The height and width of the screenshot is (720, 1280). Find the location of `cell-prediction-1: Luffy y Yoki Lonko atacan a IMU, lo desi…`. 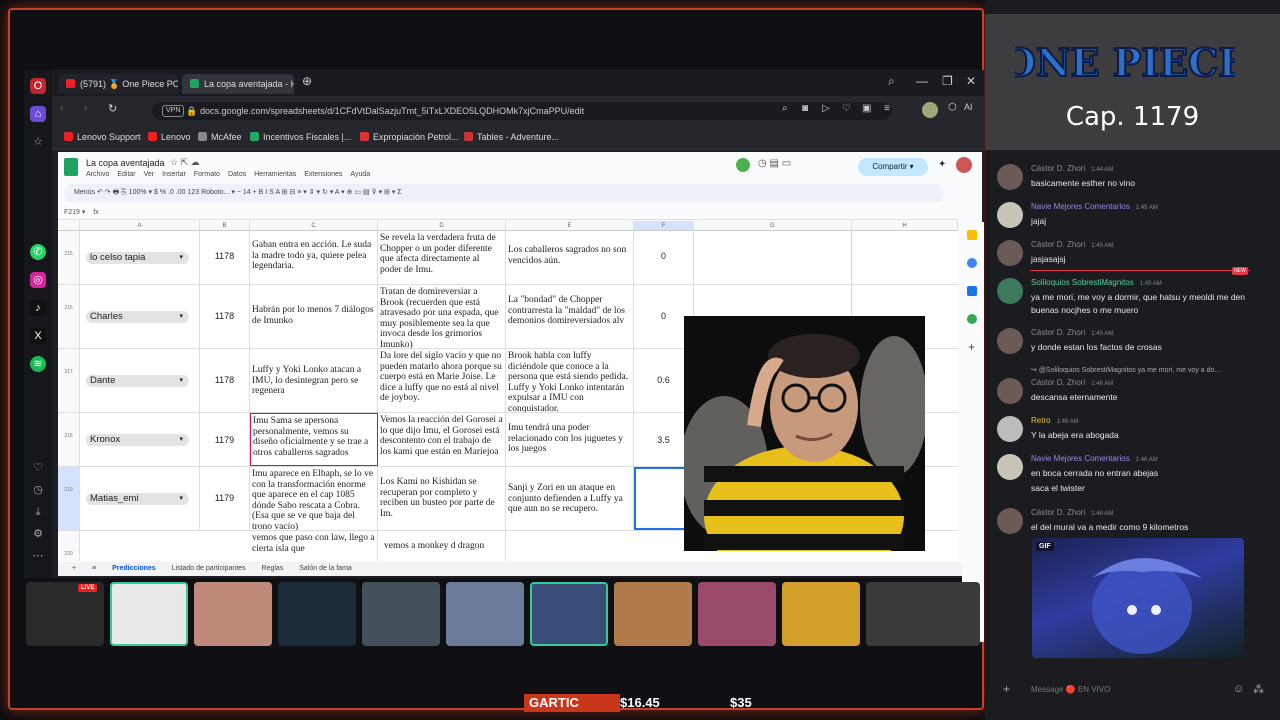

cell-prediction-1: Luffy y Yoki Lonko atacan a IMU, lo desi… is located at coordinates (314, 380).